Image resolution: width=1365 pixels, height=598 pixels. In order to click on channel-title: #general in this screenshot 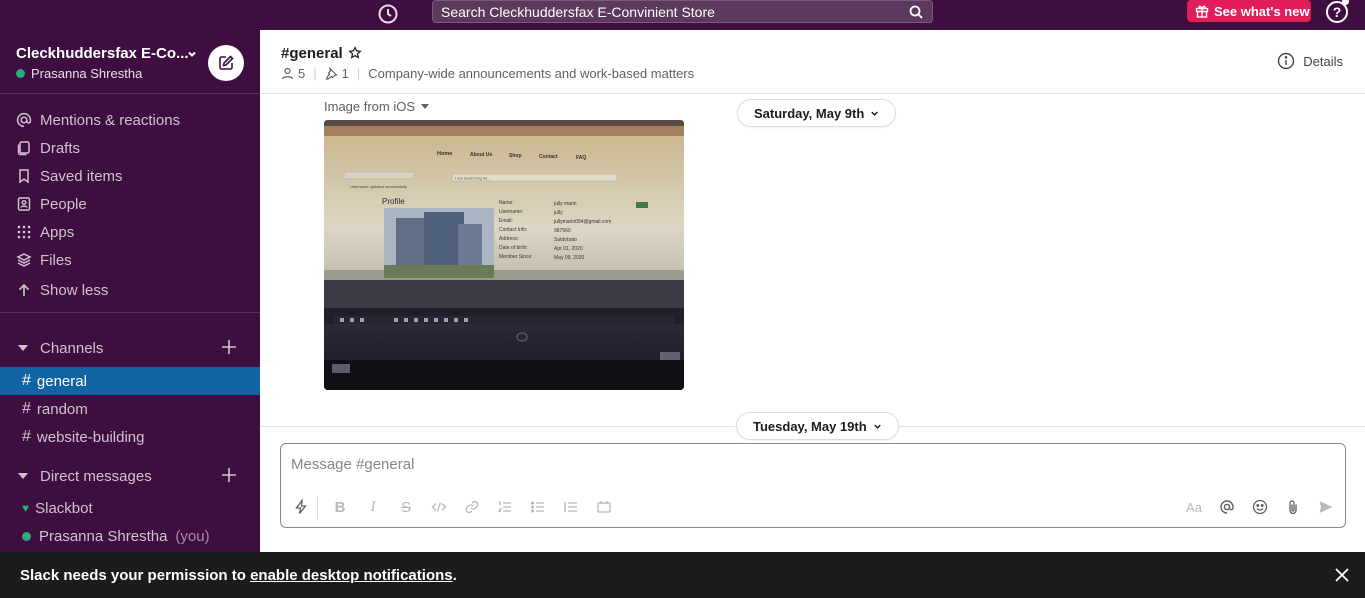, I will do `click(312, 53)`.